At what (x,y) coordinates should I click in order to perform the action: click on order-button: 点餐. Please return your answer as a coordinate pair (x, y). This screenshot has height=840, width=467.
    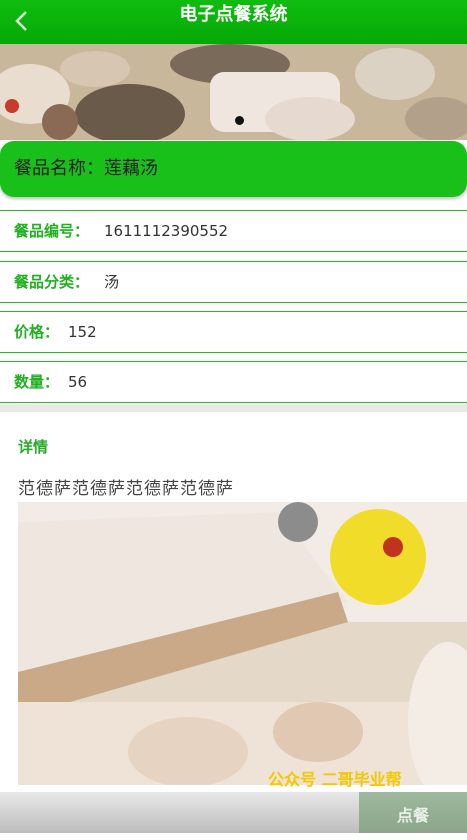
    Looking at the image, I should click on (413, 812).